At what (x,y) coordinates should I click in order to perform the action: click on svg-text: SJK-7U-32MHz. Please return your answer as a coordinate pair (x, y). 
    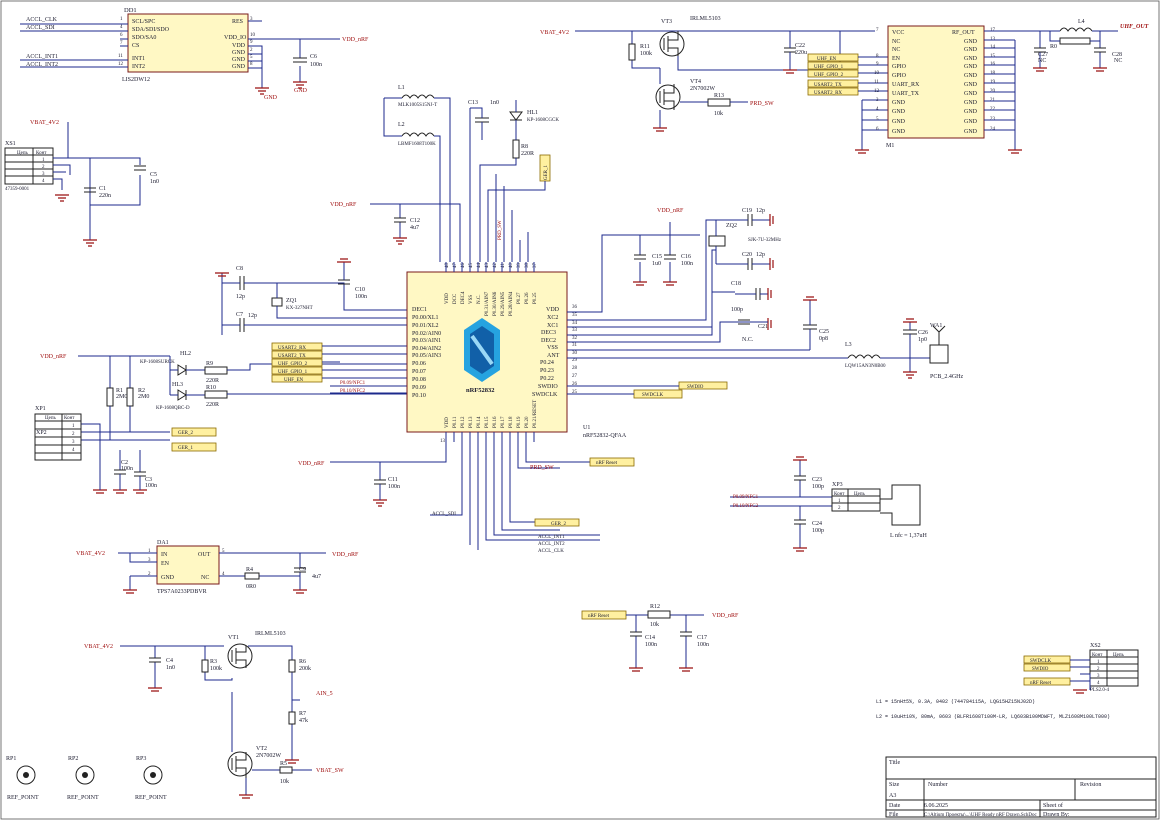
    Looking at the image, I should click on (765, 240).